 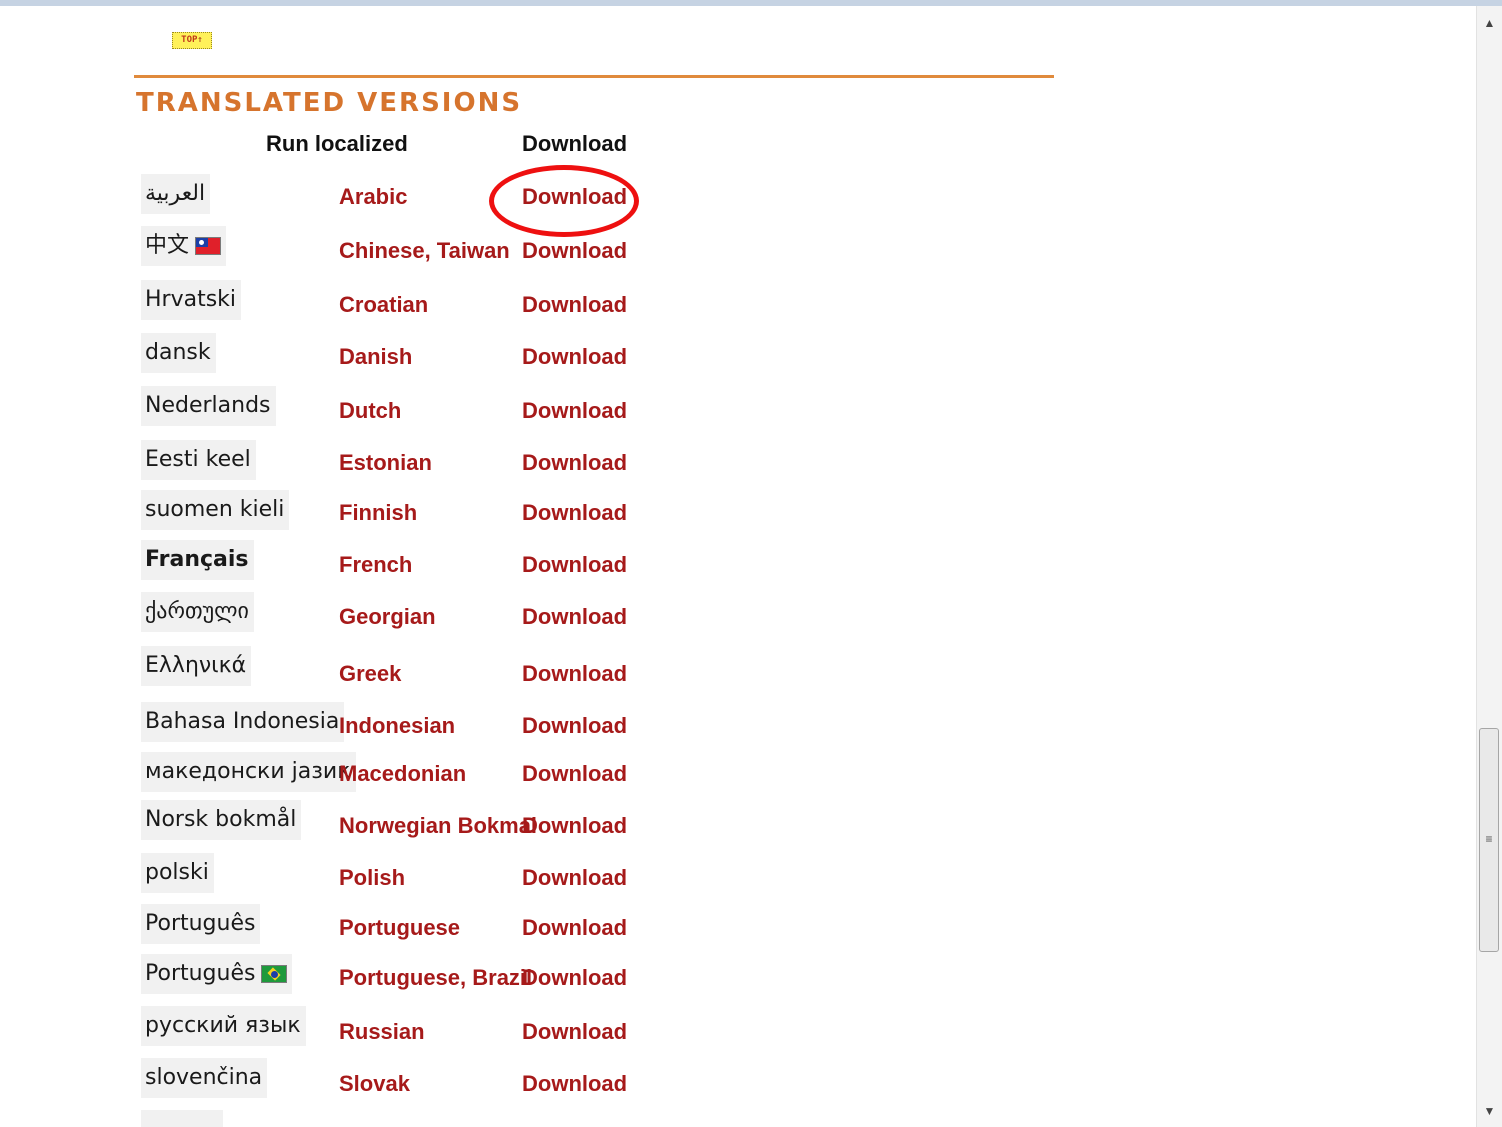 I want to click on native-label: Bahasa Indonesia, so click(x=242, y=721).